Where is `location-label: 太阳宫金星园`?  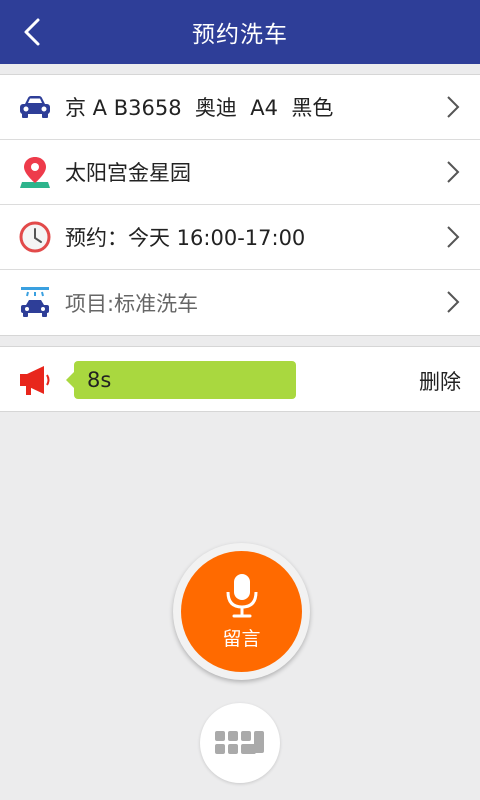
location-label: 太阳宫金星园 is located at coordinates (128, 173).